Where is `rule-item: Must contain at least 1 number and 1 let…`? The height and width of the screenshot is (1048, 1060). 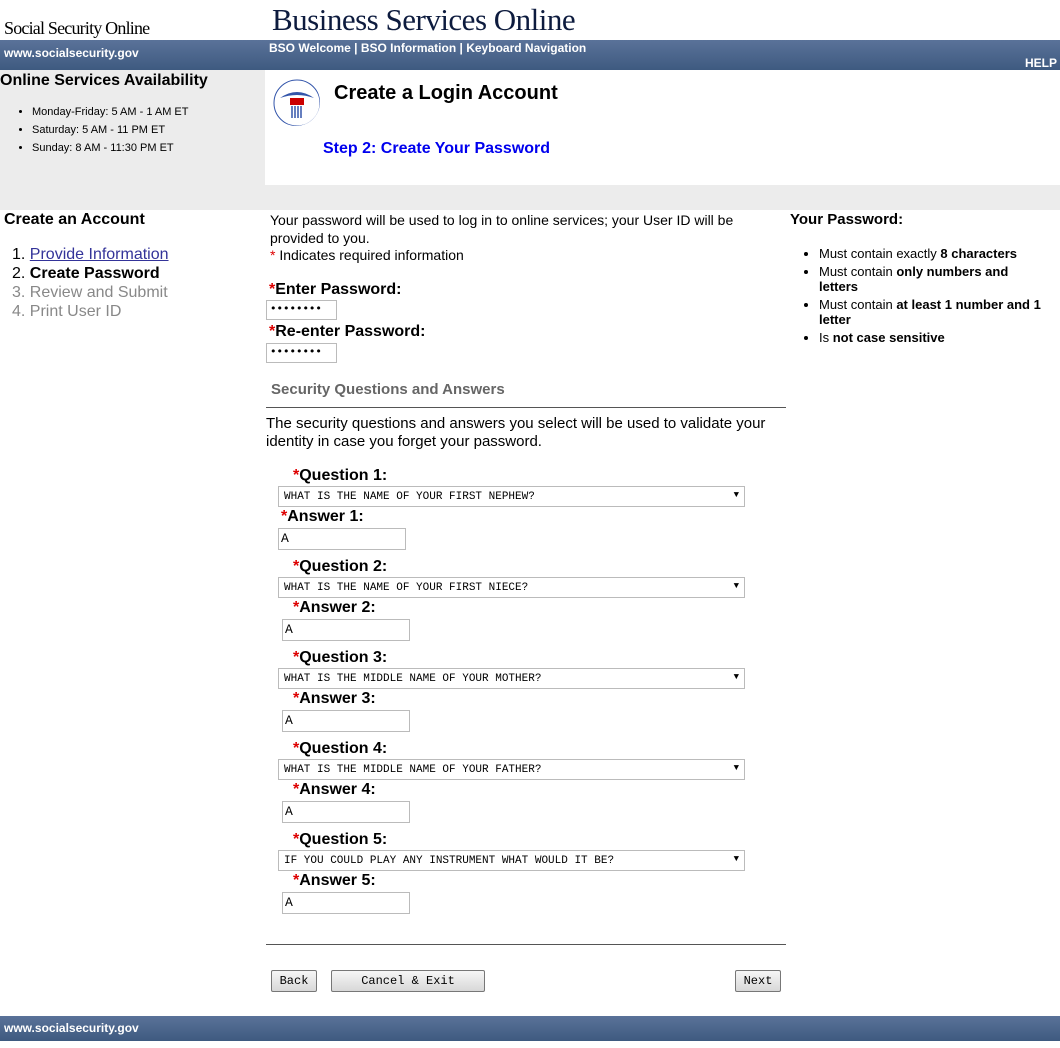 rule-item: Must contain at least 1 number and 1 let… is located at coordinates (934, 312).